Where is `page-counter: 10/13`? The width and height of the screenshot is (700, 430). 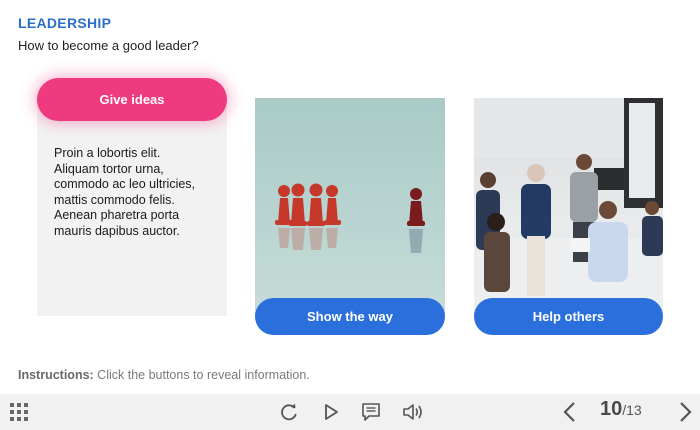 page-counter: 10/13 is located at coordinates (621, 412).